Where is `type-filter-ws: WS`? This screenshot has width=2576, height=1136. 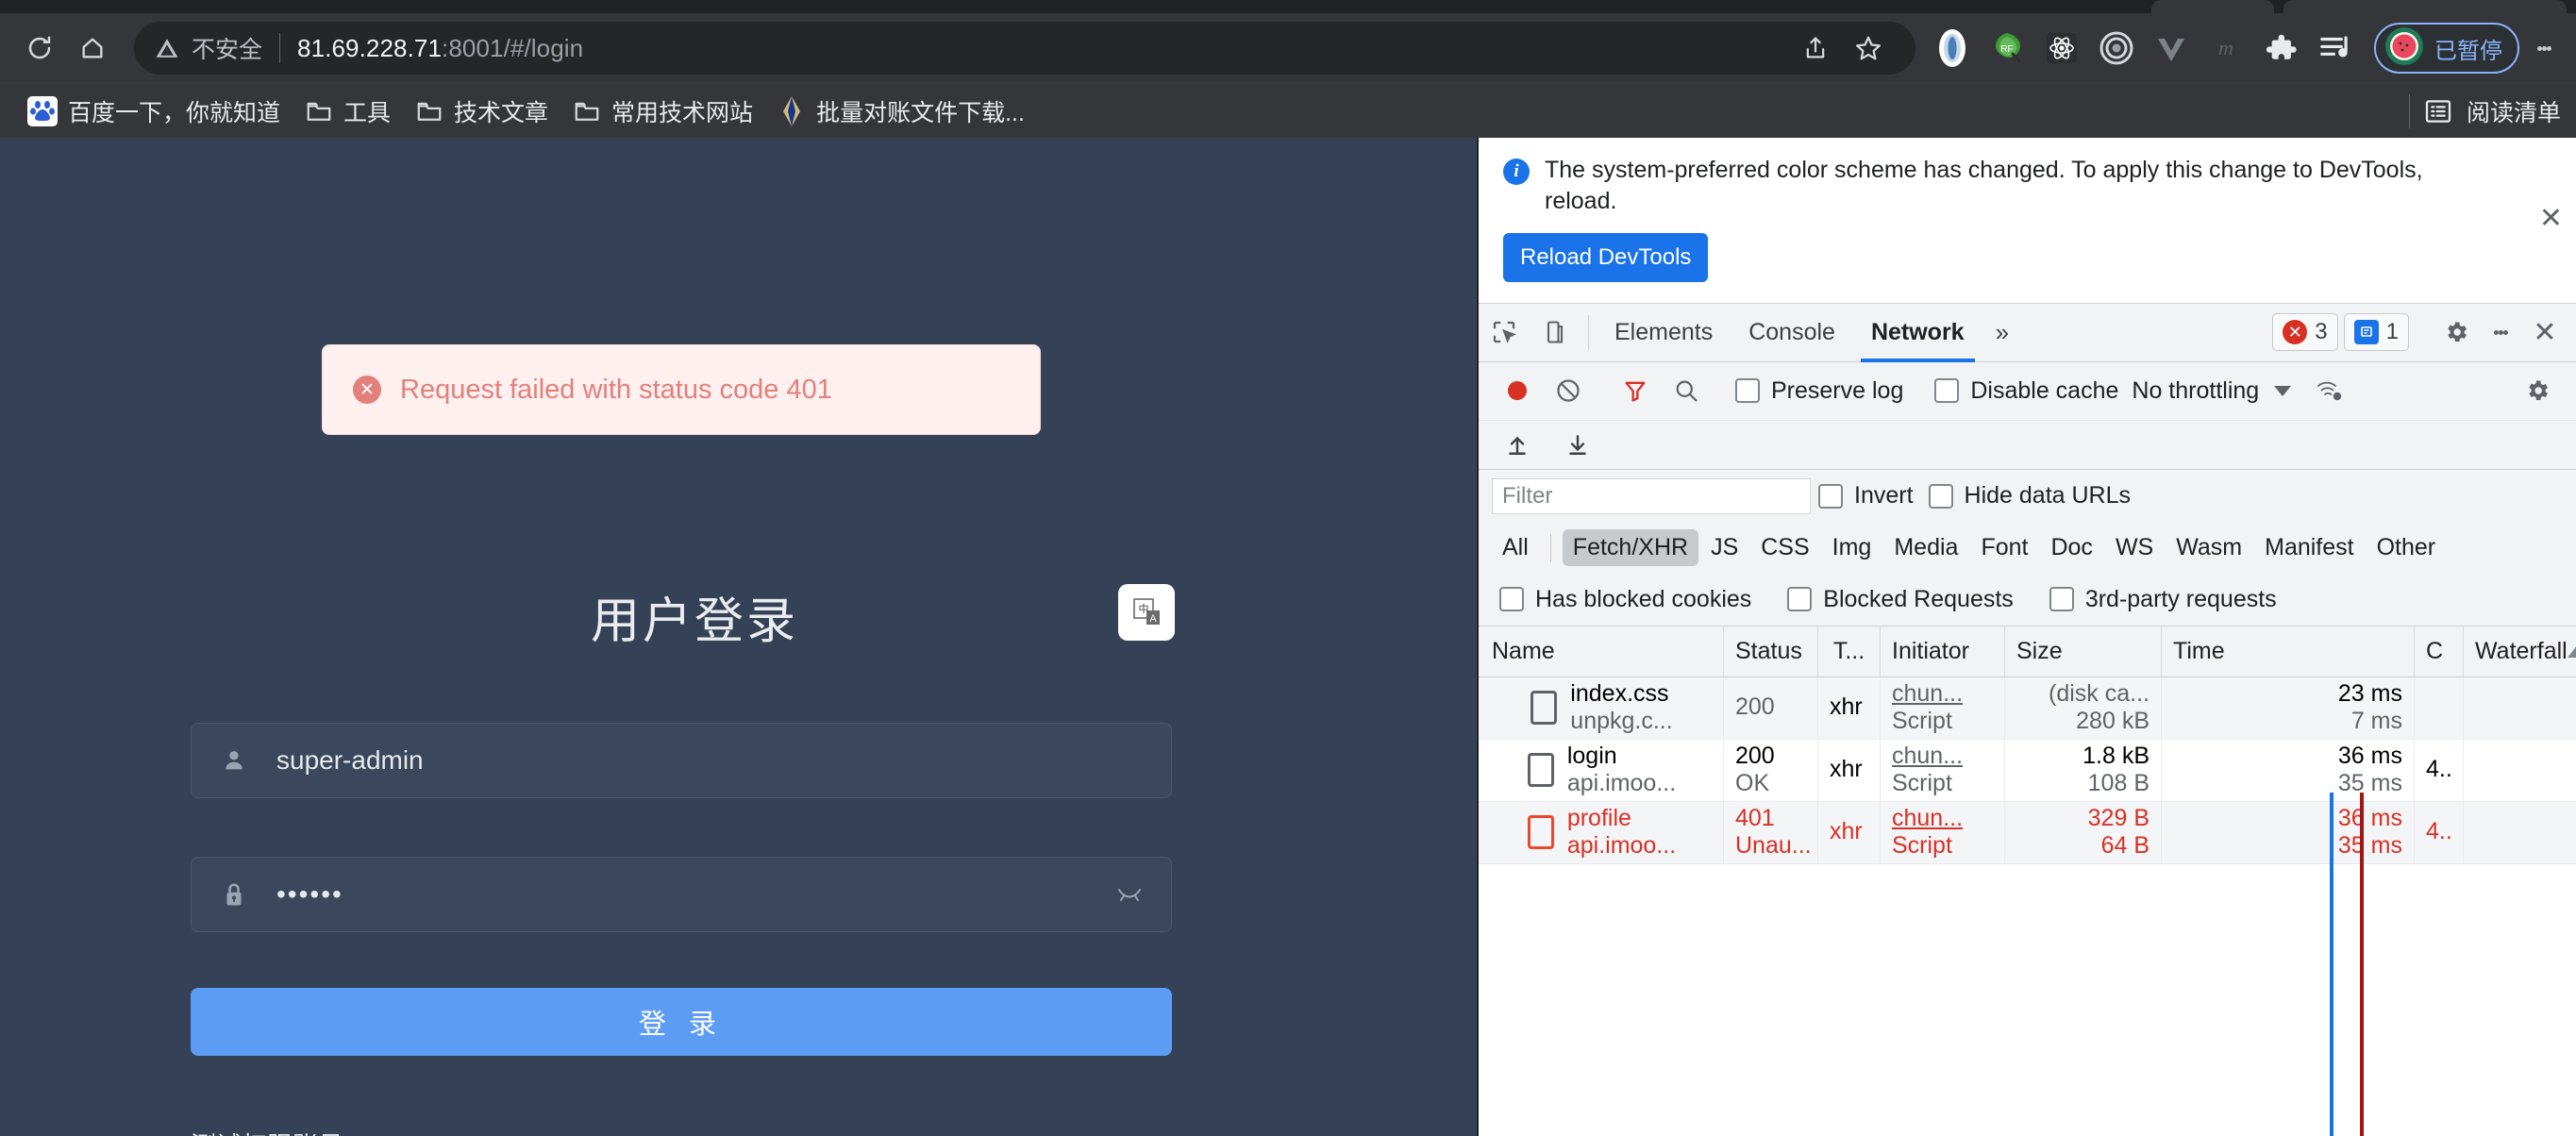 type-filter-ws: WS is located at coordinates (2134, 547).